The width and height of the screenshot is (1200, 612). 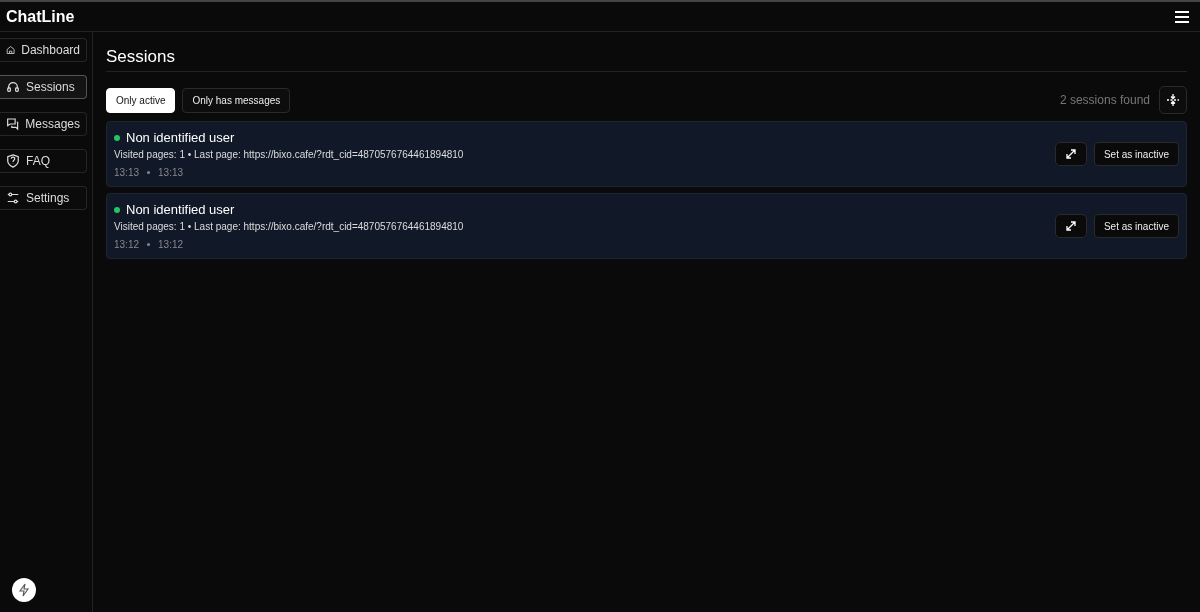 I want to click on sliders-icon, so click(x=13, y=198).